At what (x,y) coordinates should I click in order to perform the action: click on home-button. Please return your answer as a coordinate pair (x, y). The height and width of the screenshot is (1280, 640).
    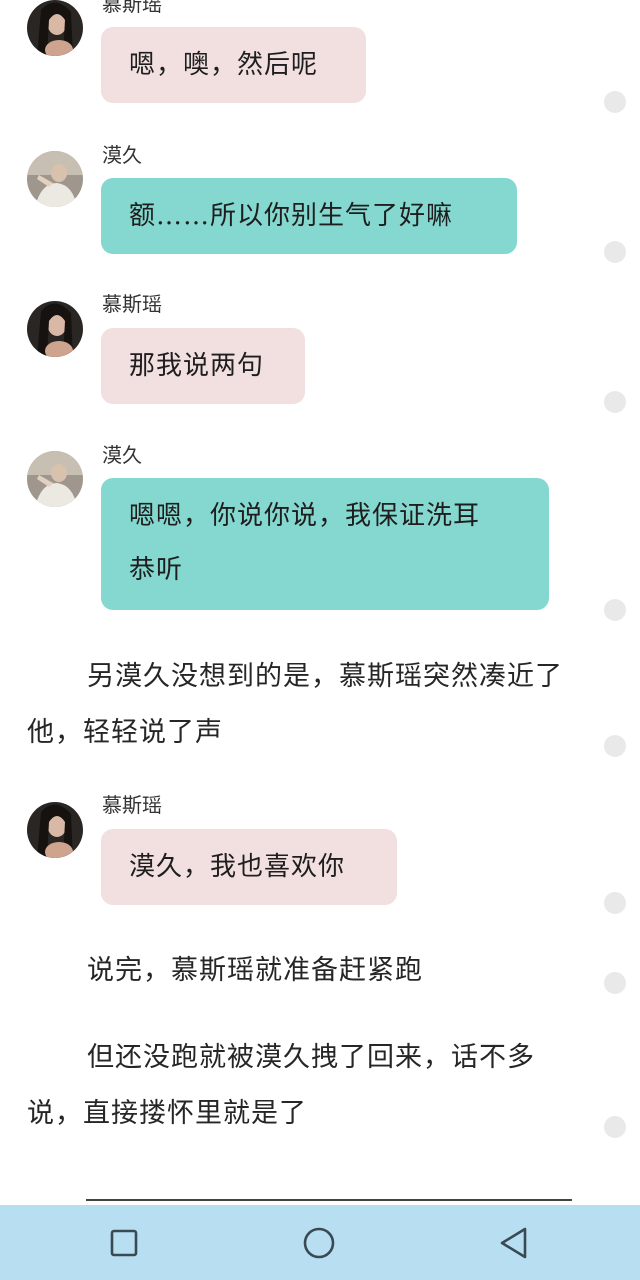
    Looking at the image, I should click on (319, 1243).